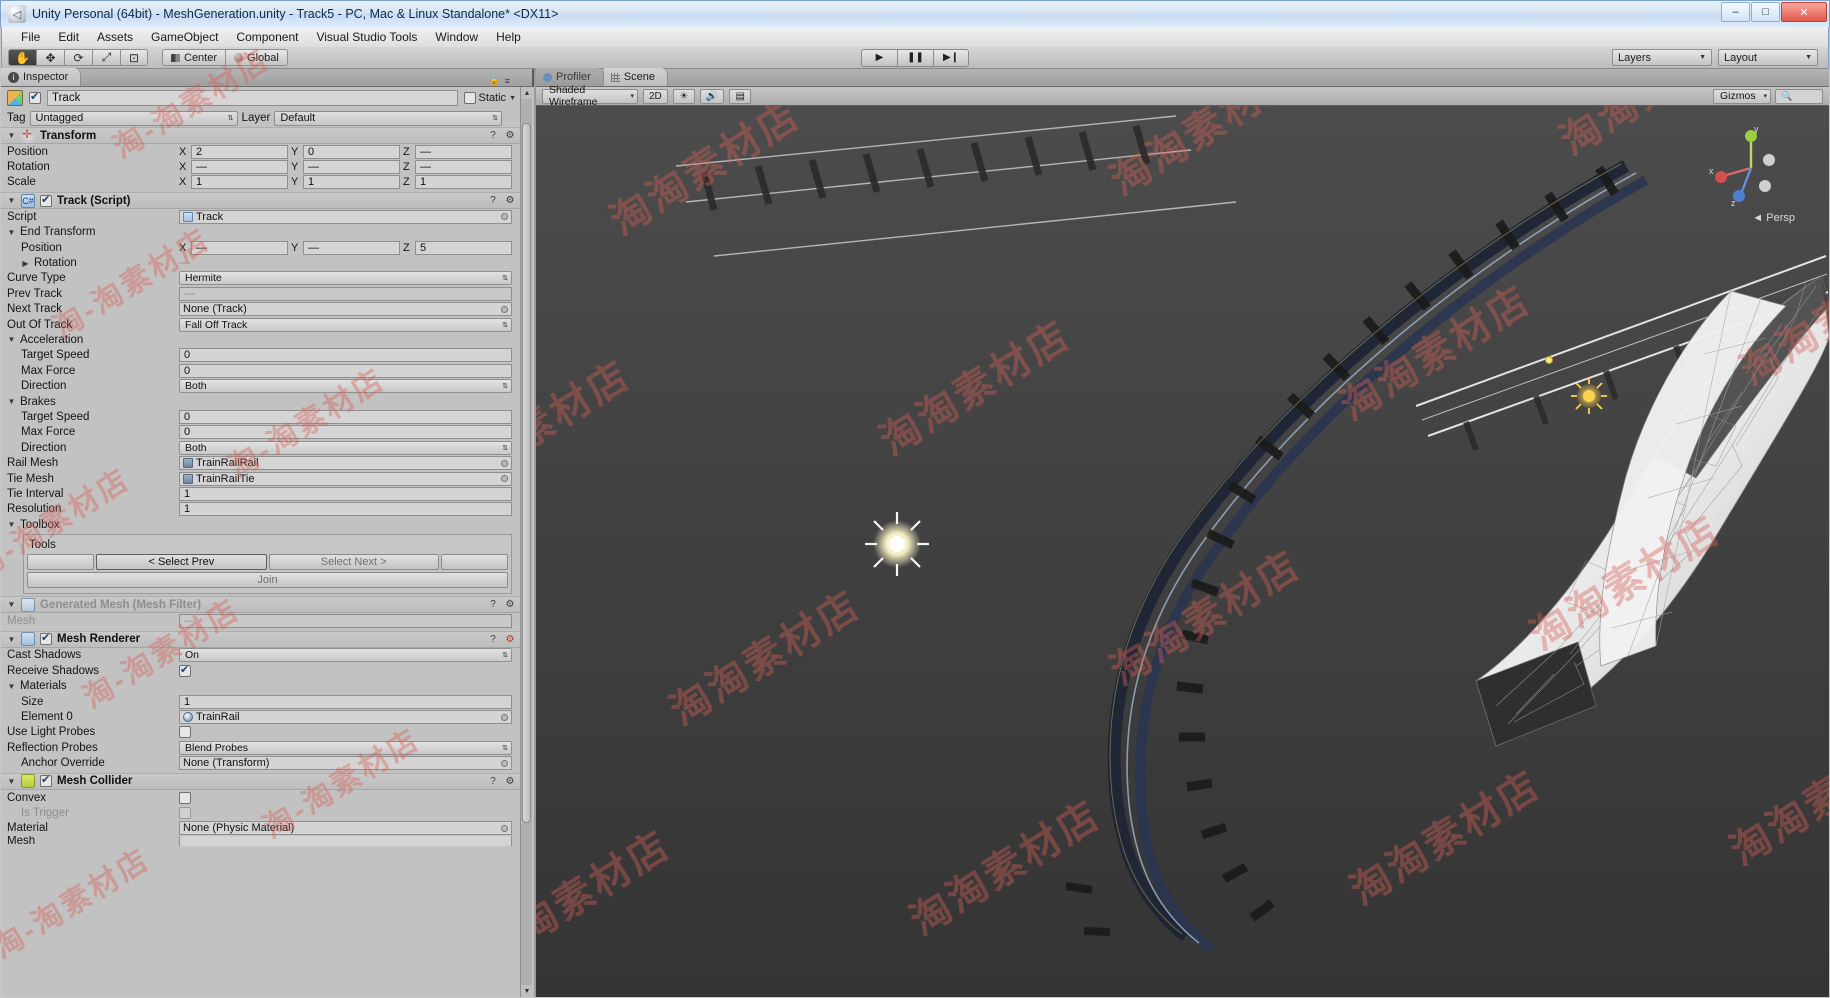  Describe the element at coordinates (463, 167) in the screenshot. I see `rotation-z-field: —` at that location.